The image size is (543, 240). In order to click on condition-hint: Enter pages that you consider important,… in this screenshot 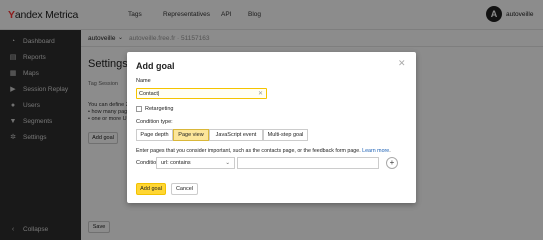, I will do `click(263, 151)`.